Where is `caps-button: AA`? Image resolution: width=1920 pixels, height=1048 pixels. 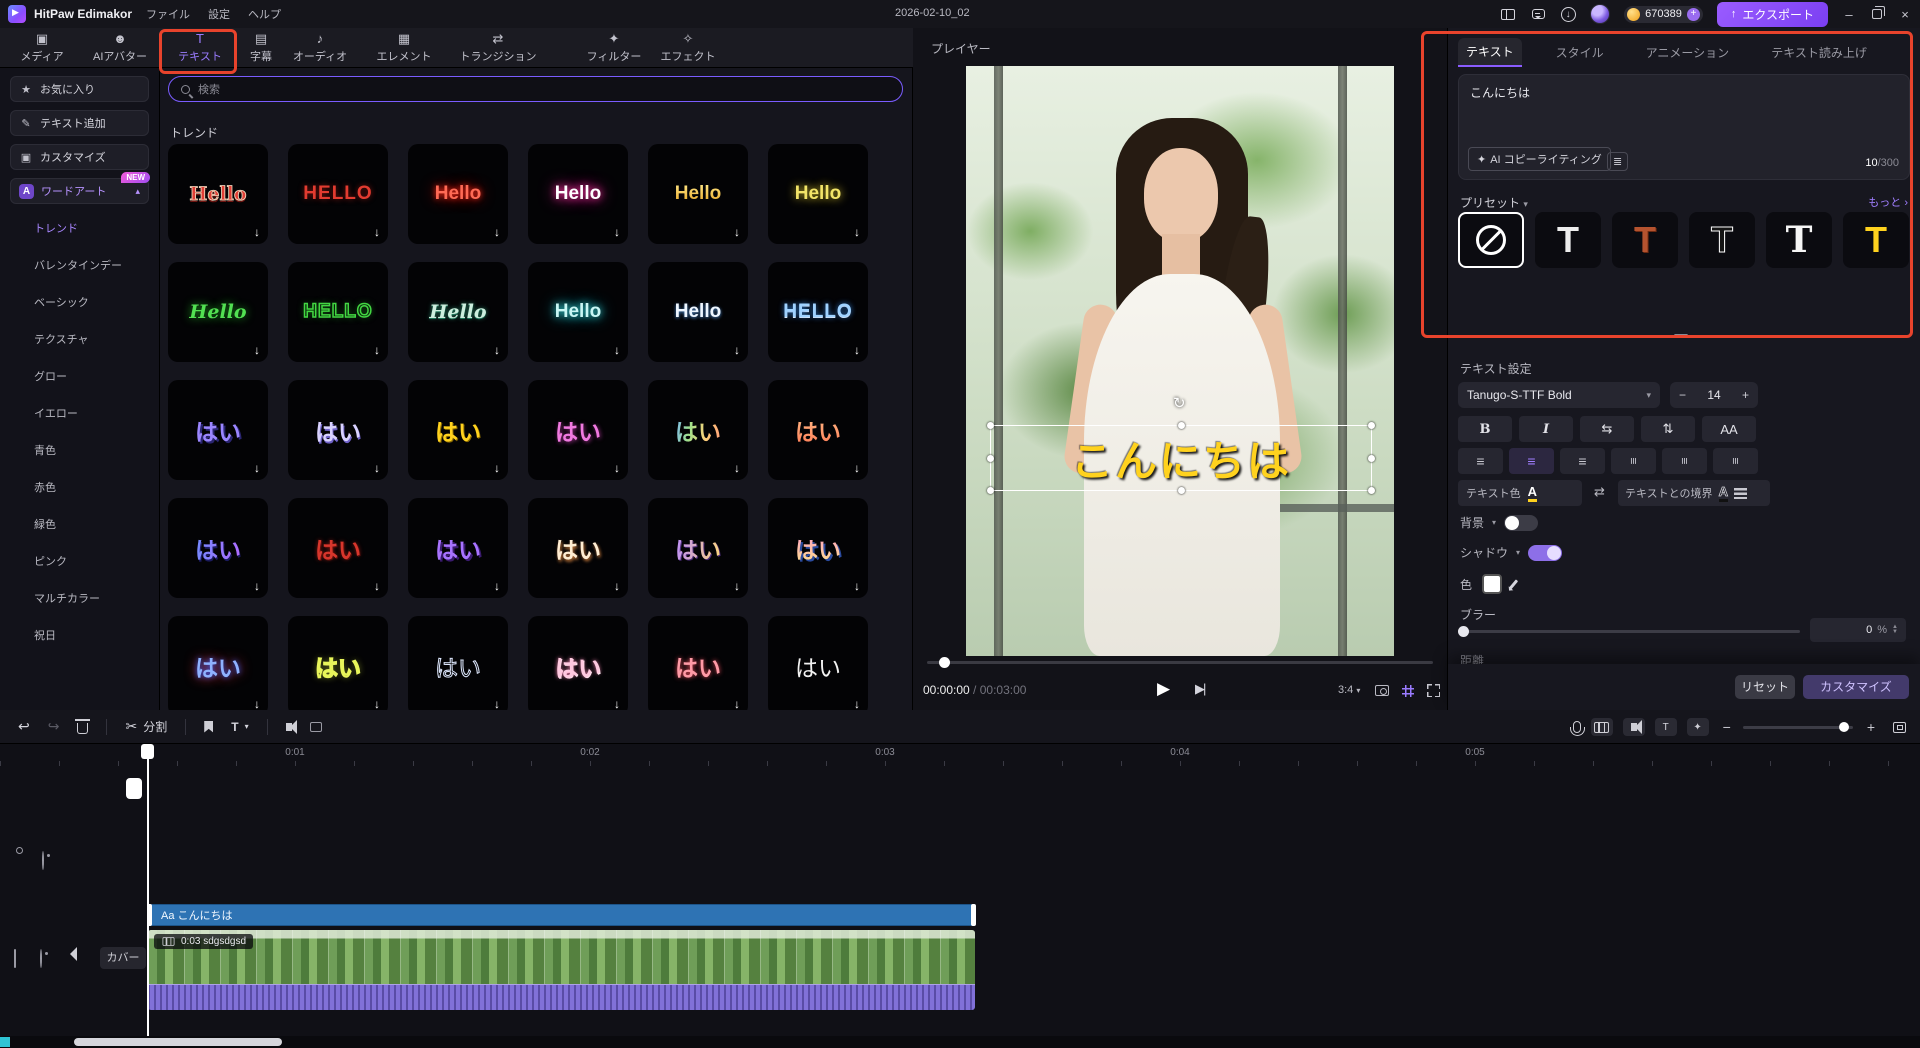 caps-button: AA is located at coordinates (1729, 429).